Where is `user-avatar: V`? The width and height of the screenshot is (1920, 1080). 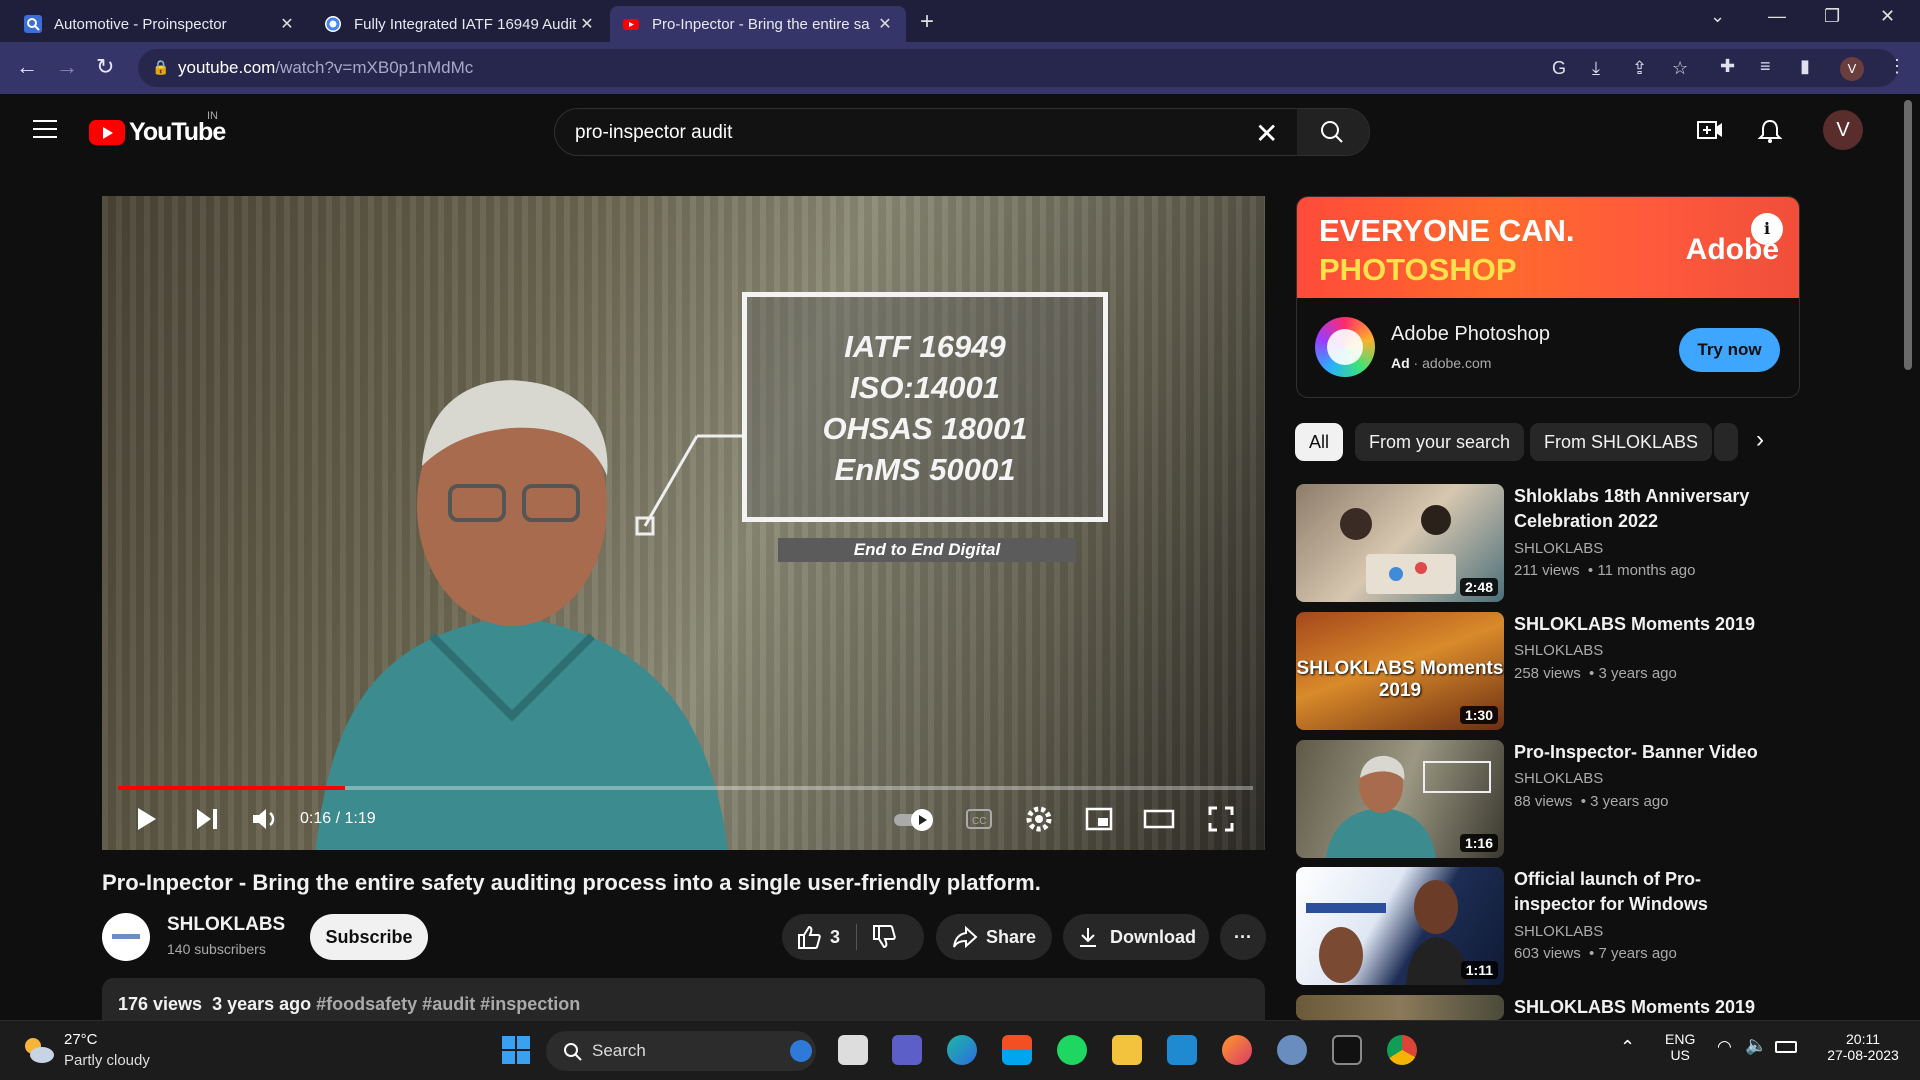 user-avatar: V is located at coordinates (1843, 130).